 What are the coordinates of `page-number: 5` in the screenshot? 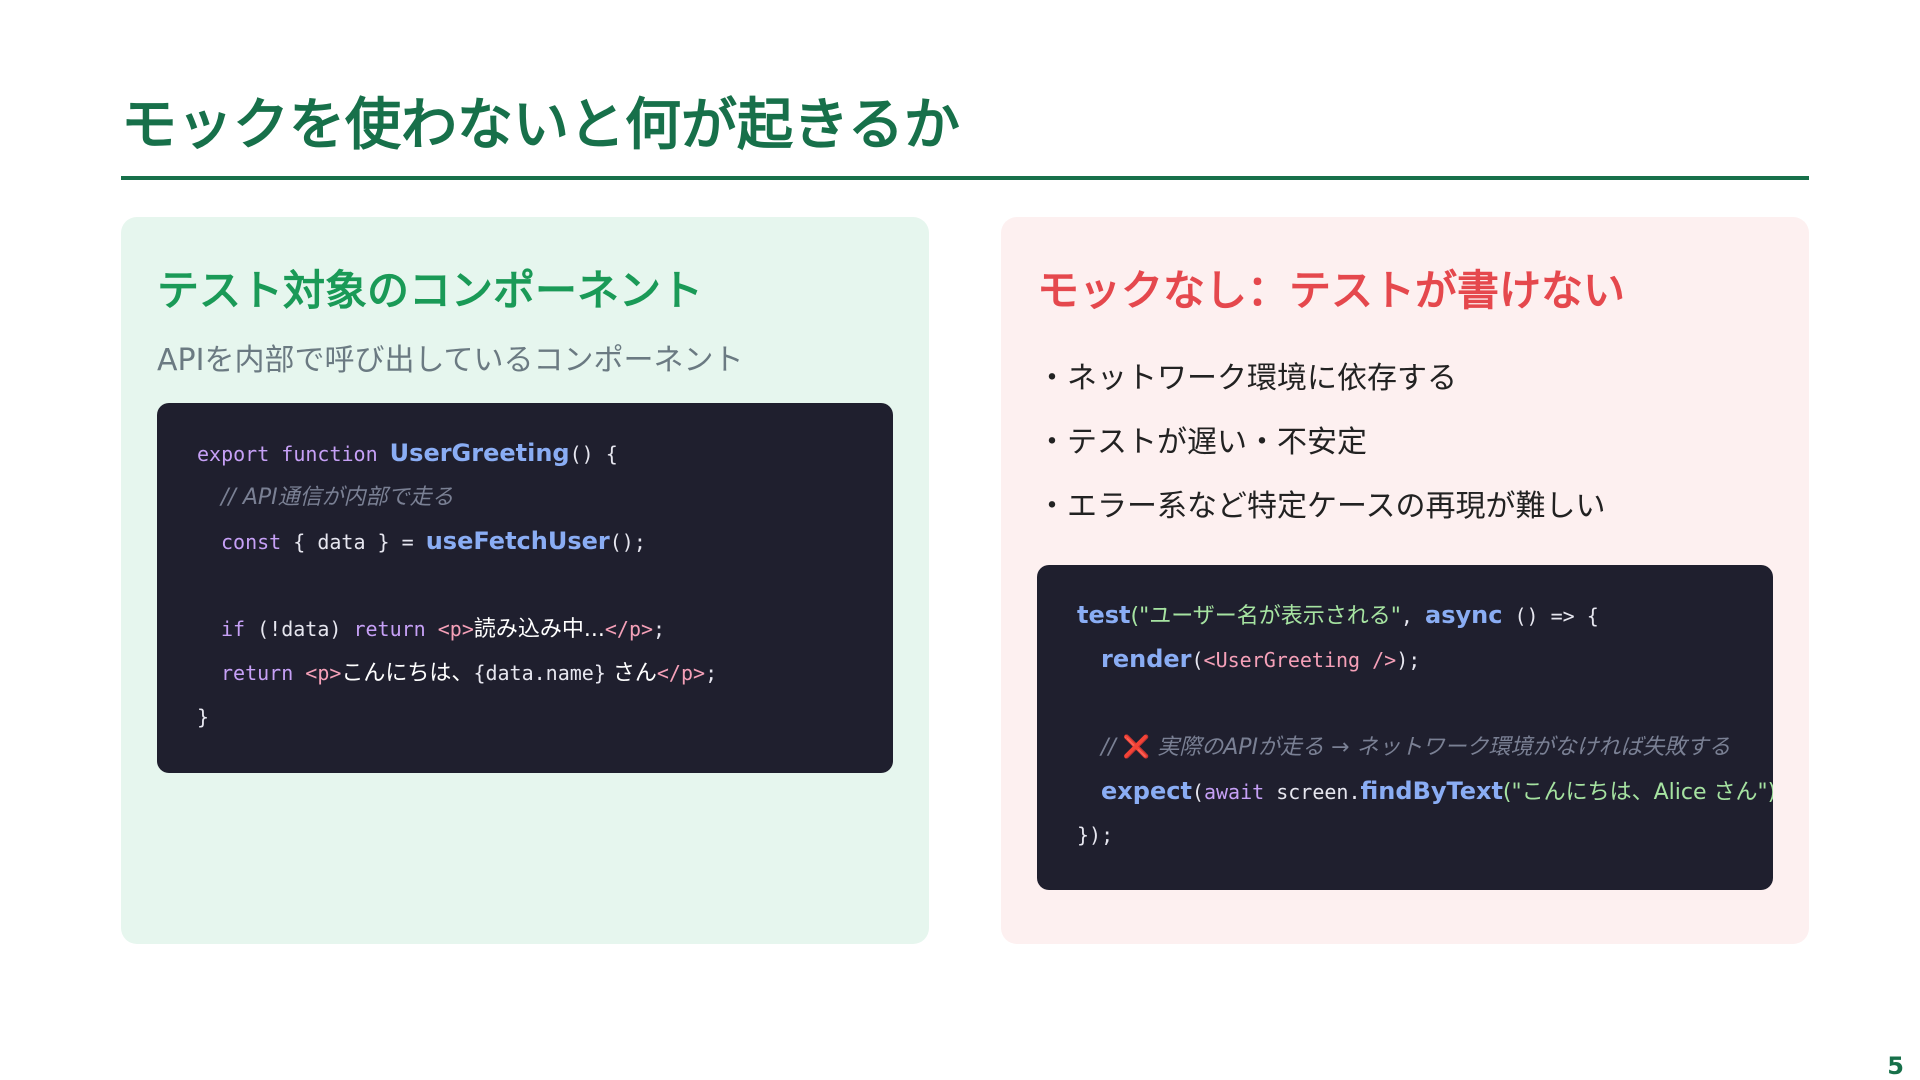 It's located at (1895, 1066).